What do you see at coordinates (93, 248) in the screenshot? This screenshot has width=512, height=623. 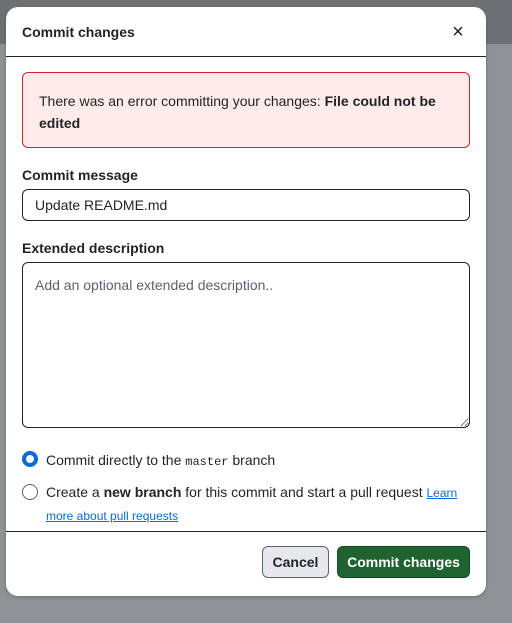 I see `extended-description-label: Extended description` at bounding box center [93, 248].